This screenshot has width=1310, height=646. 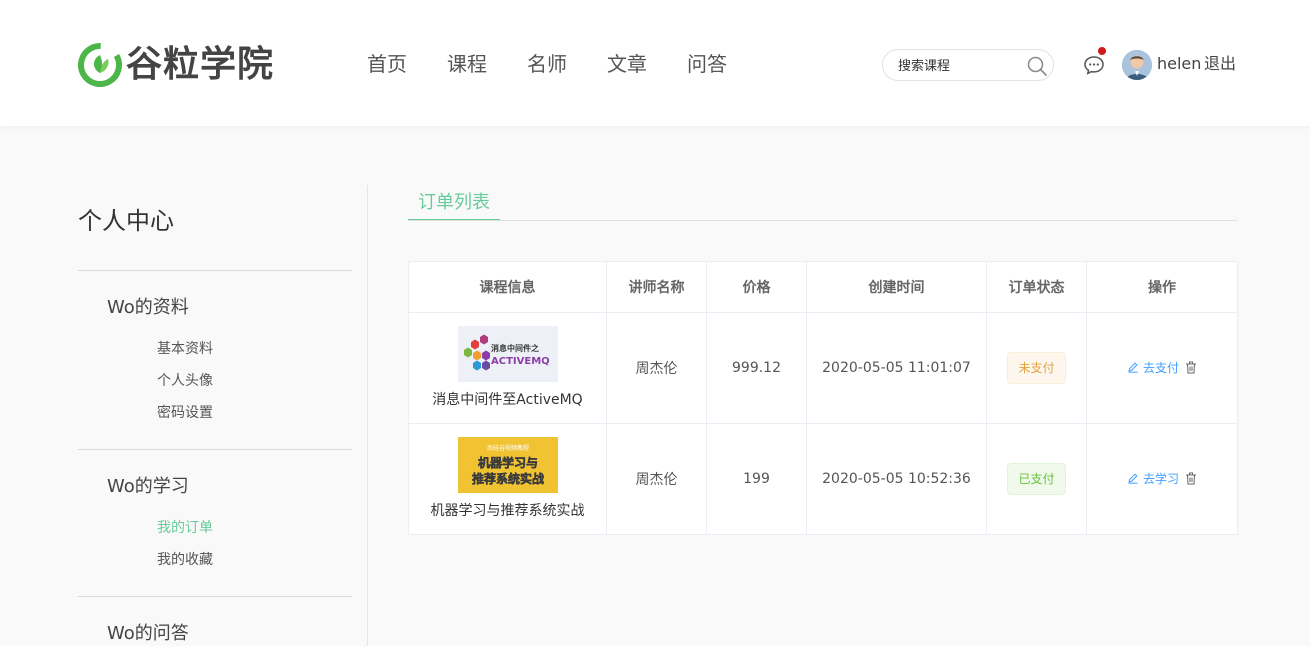 I want to click on thumbnail-text: 尚硅谷视频教程, so click(x=507, y=448).